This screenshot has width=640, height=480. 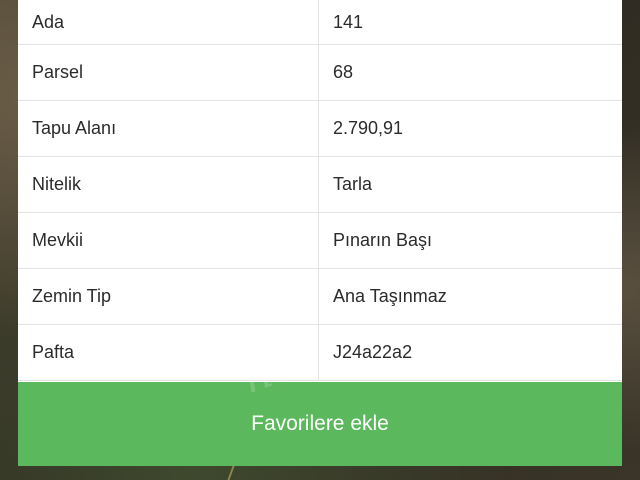 I want to click on table-row-parsel: Parsel 68, so click(x=320, y=72).